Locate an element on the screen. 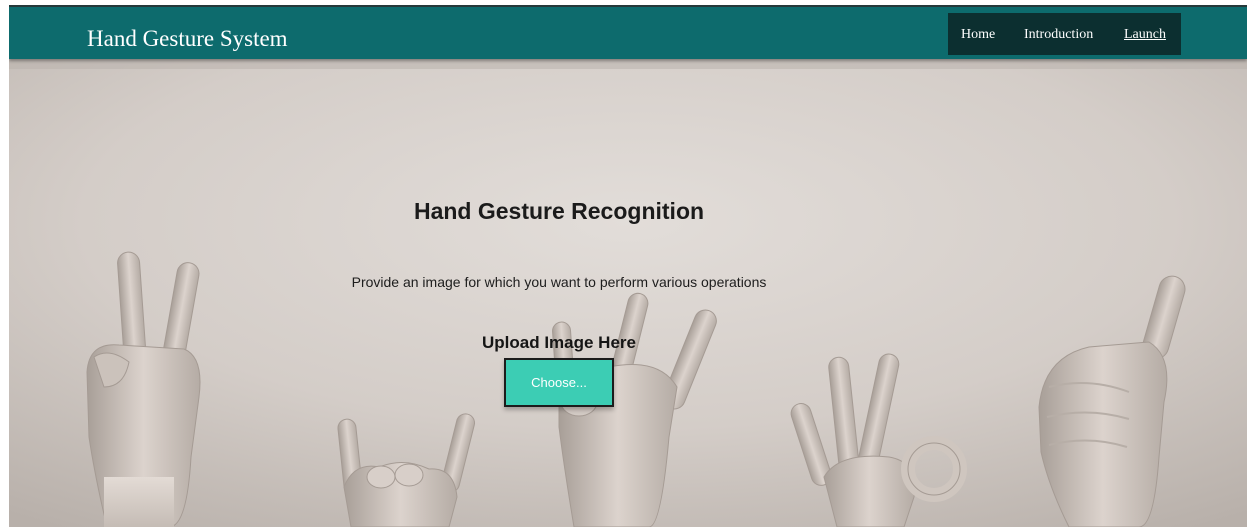 The height and width of the screenshot is (527, 1247). nav-introduction-link: Introduction is located at coordinates (1058, 35).